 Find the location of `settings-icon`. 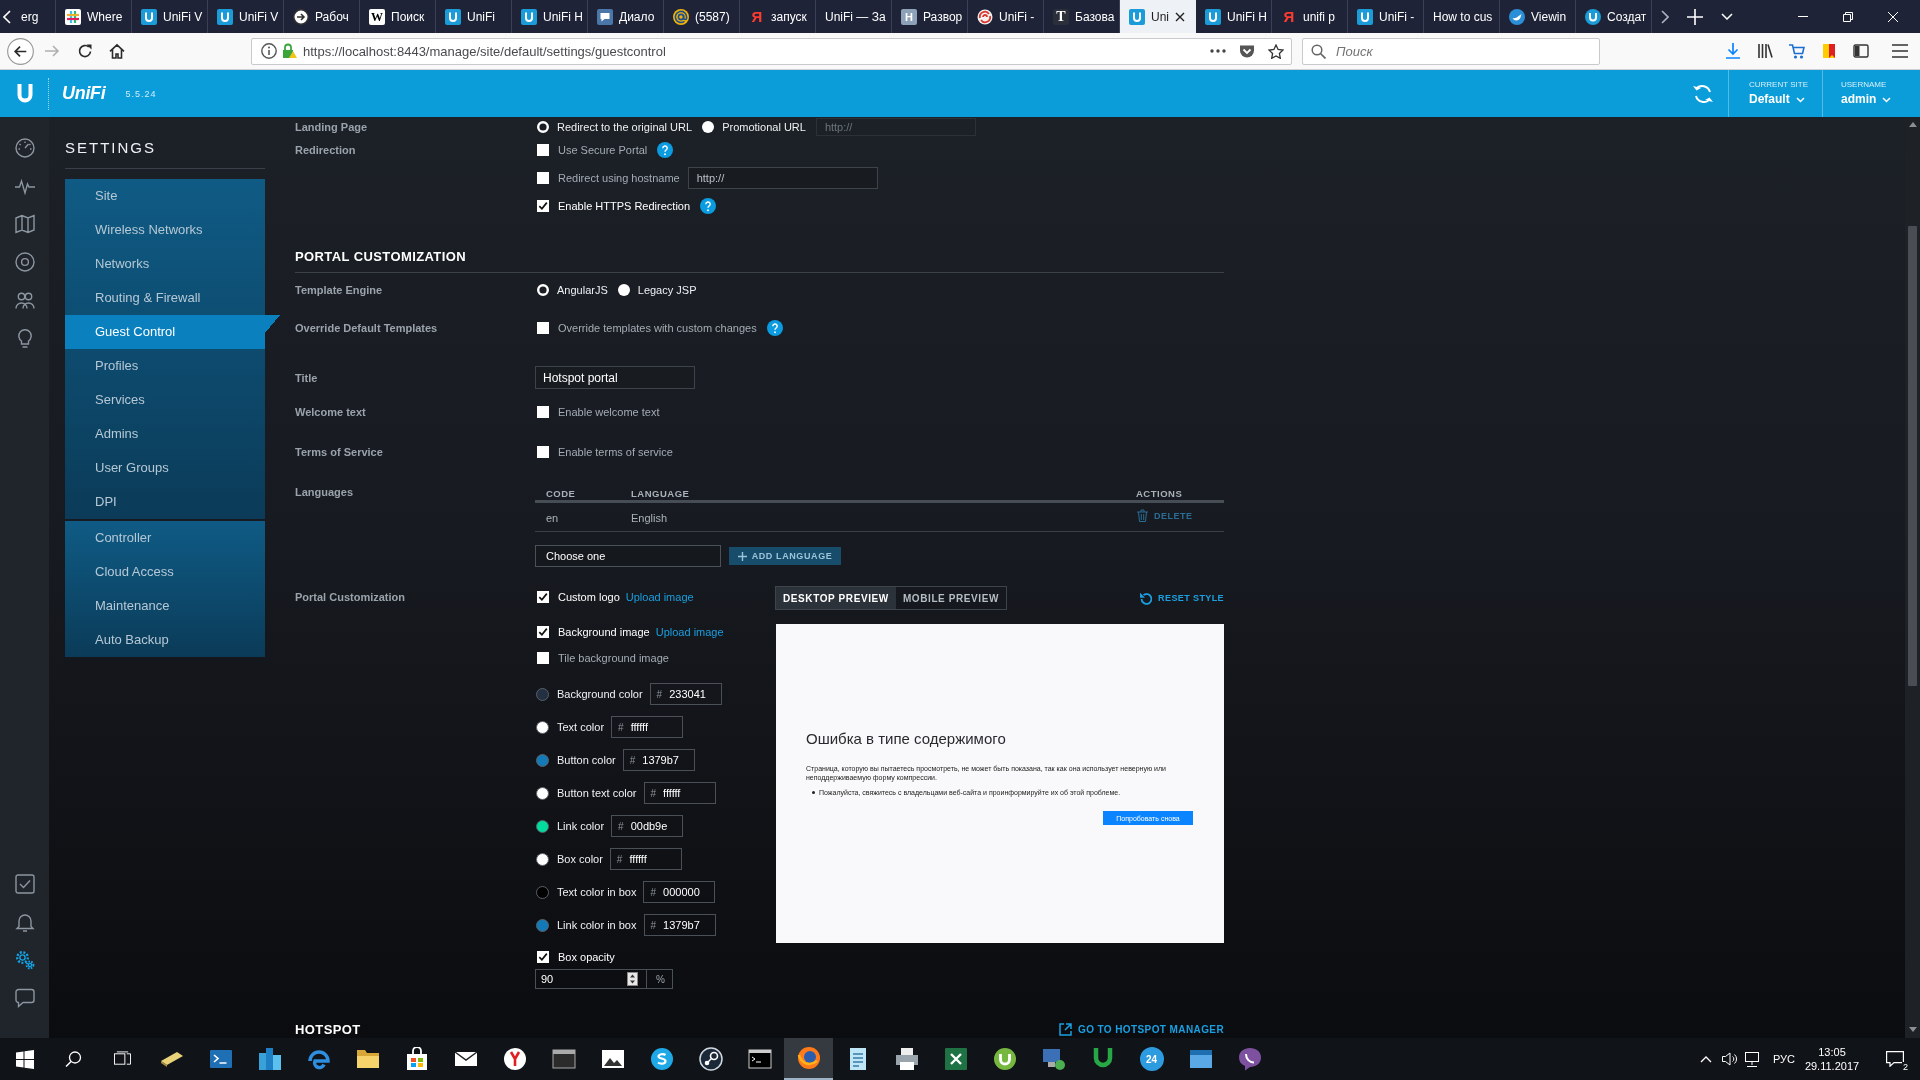

settings-icon is located at coordinates (24, 960).